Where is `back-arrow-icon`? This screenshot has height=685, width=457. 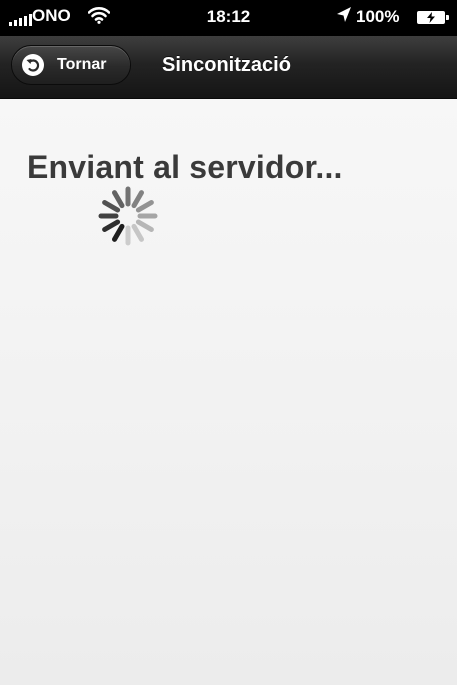 back-arrow-icon is located at coordinates (33, 65).